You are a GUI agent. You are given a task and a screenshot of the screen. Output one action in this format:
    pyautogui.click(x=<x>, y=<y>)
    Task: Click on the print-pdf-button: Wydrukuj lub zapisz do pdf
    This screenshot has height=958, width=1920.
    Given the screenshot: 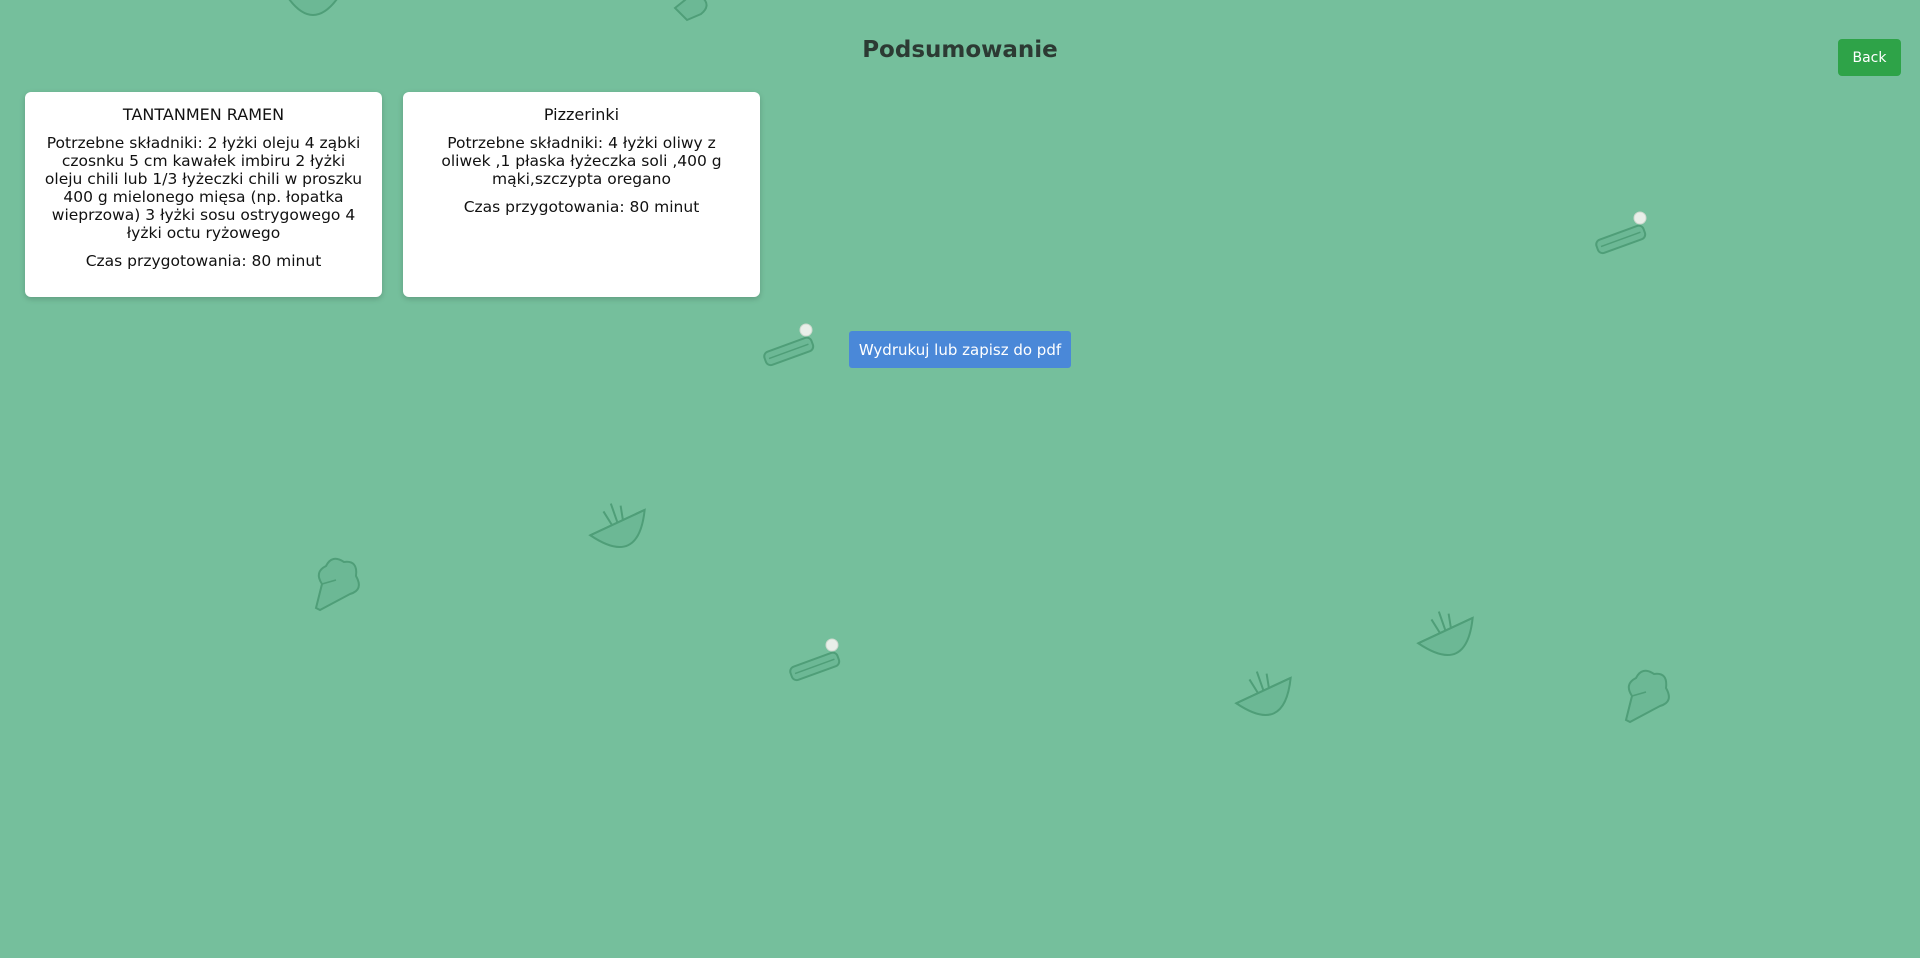 What is the action you would take?
    pyautogui.click(x=960, y=349)
    